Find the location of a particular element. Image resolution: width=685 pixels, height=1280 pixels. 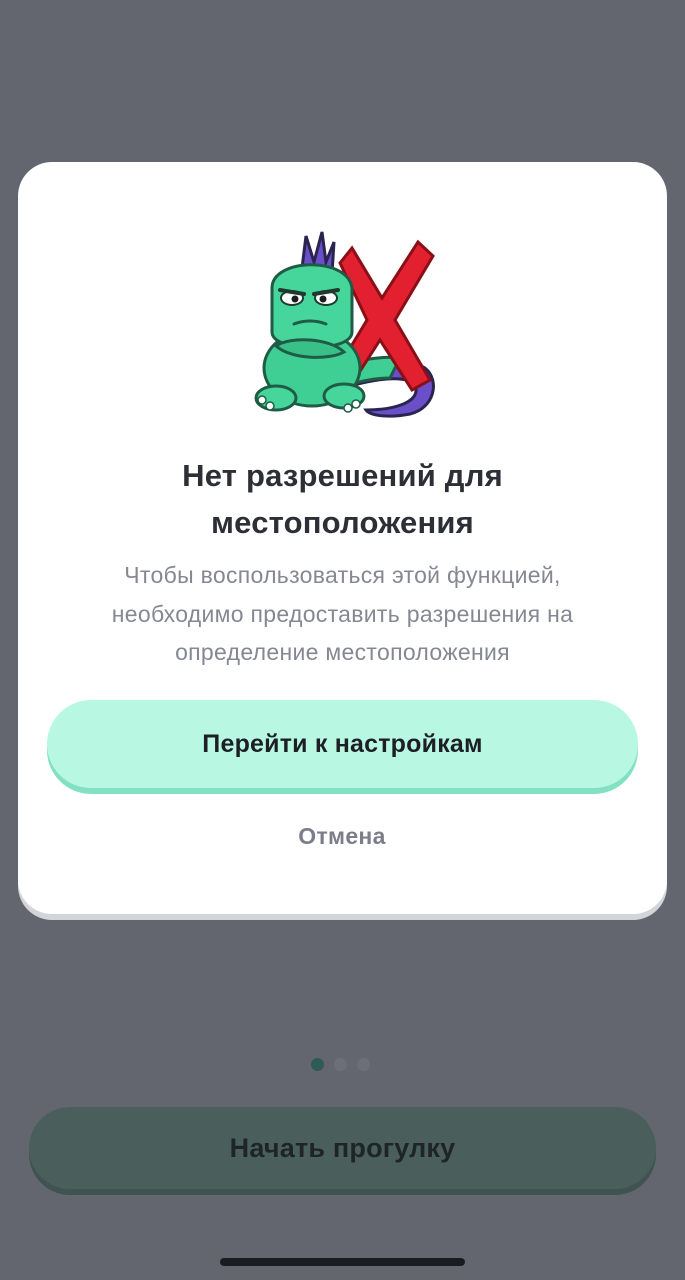

dialog-title-line: Нет разрешений для is located at coordinates (342, 475).